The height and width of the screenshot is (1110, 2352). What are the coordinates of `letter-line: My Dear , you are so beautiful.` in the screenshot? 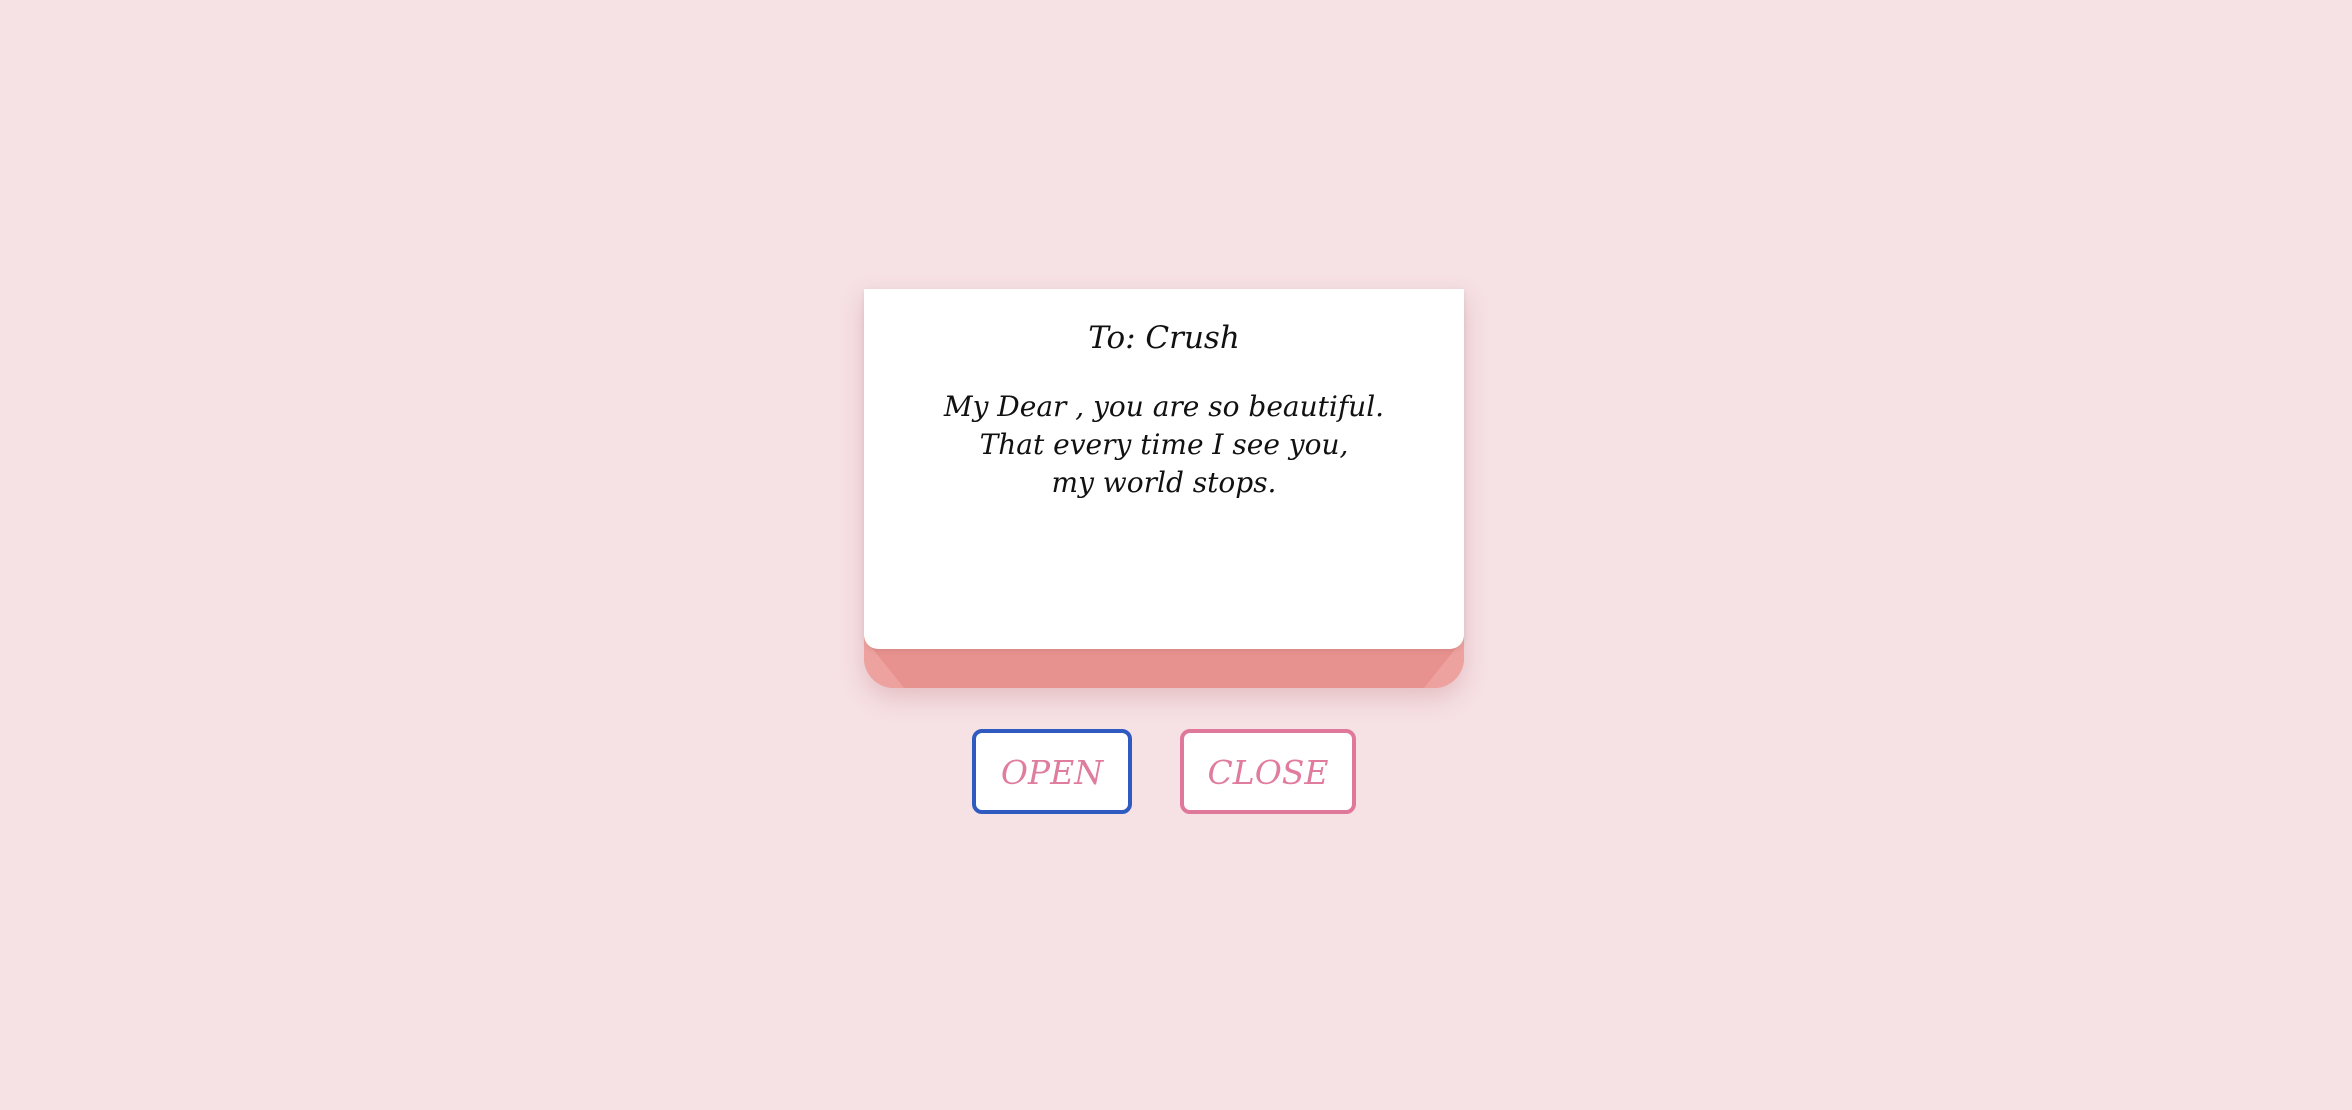 It's located at (1164, 406).